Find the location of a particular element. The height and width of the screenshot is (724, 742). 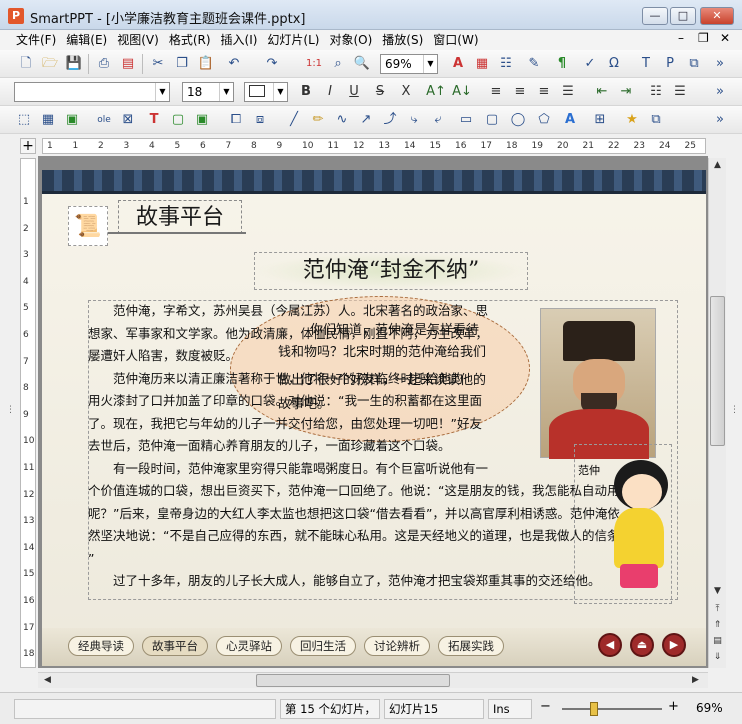

vertical-scroll-thumb is located at coordinates (717, 371).